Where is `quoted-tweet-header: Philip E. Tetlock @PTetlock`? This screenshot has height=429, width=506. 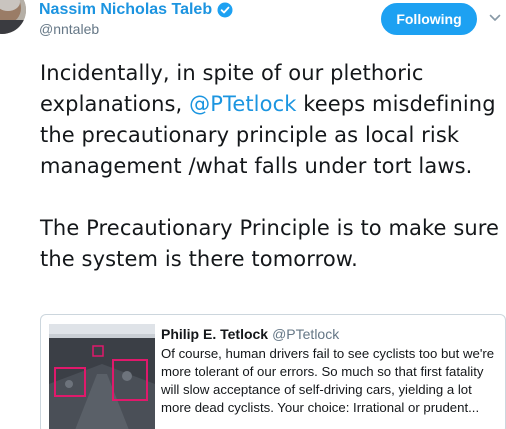 quoted-tweet-header: Philip E. Tetlock @PTetlock is located at coordinates (250, 334).